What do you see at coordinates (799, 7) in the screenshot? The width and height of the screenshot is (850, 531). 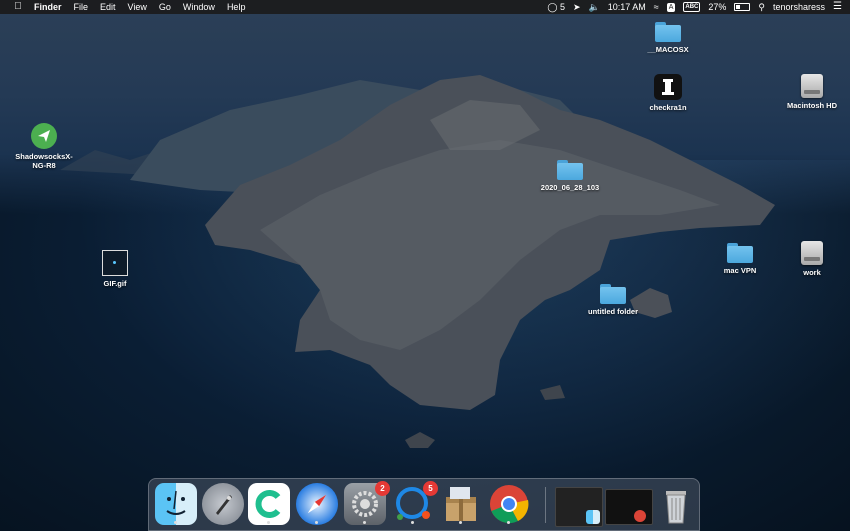 I see `user-name: tenorsharess` at bounding box center [799, 7].